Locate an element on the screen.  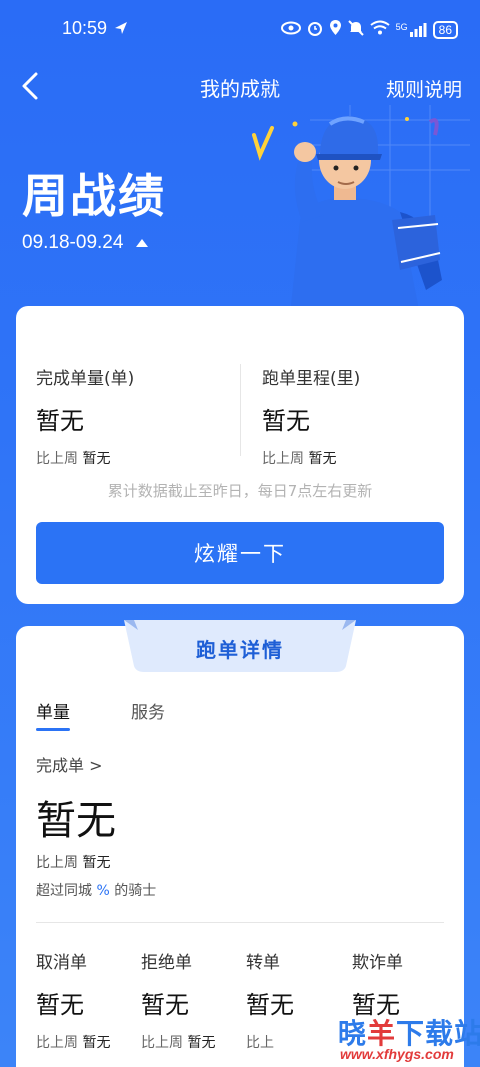
completed-compare-prefix: 比上周 is located at coordinates (57, 863).